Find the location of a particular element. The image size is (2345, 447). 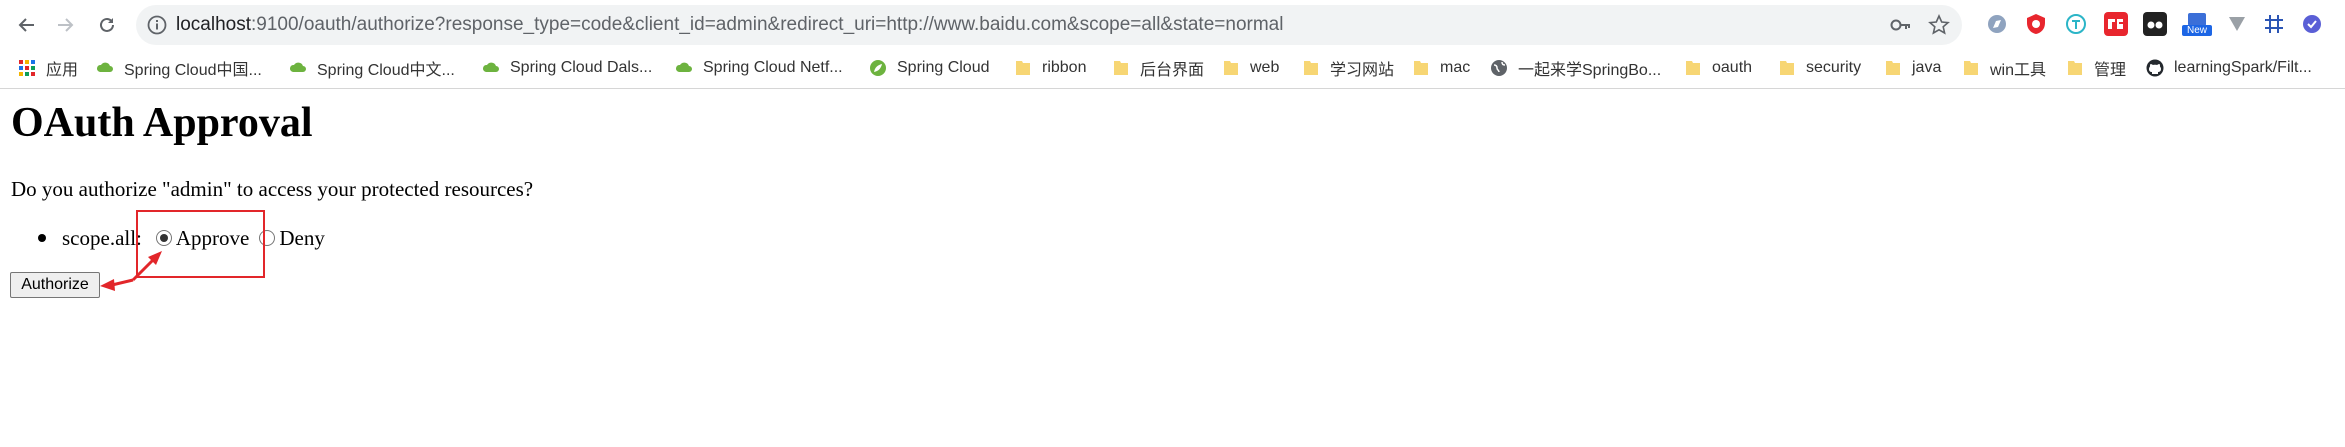

bookmark-label: oauth is located at coordinates (1732, 67).